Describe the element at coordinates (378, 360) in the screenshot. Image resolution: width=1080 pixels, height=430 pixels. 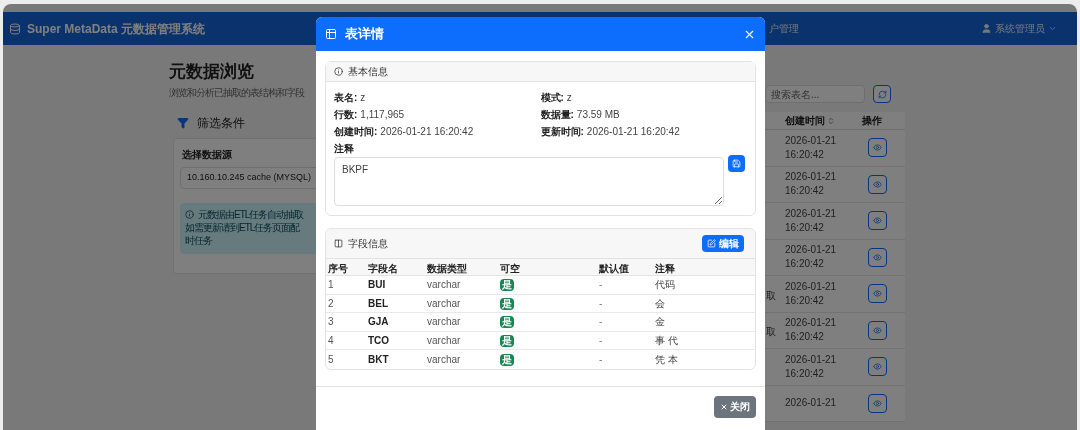
I see `field-name: BKT` at that location.